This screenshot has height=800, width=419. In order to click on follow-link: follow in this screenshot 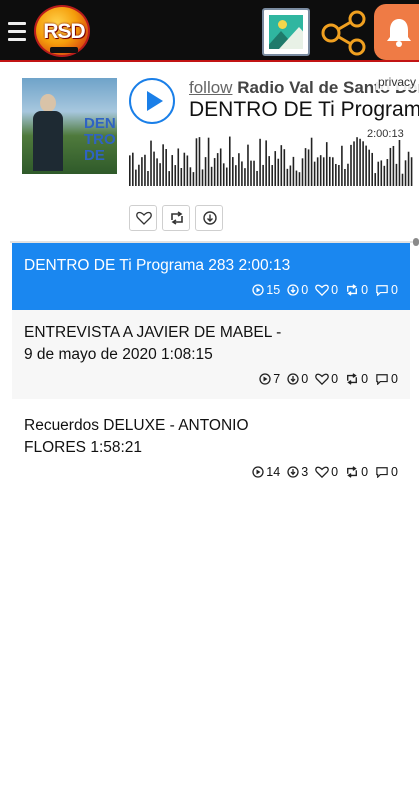, I will do `click(210, 87)`.